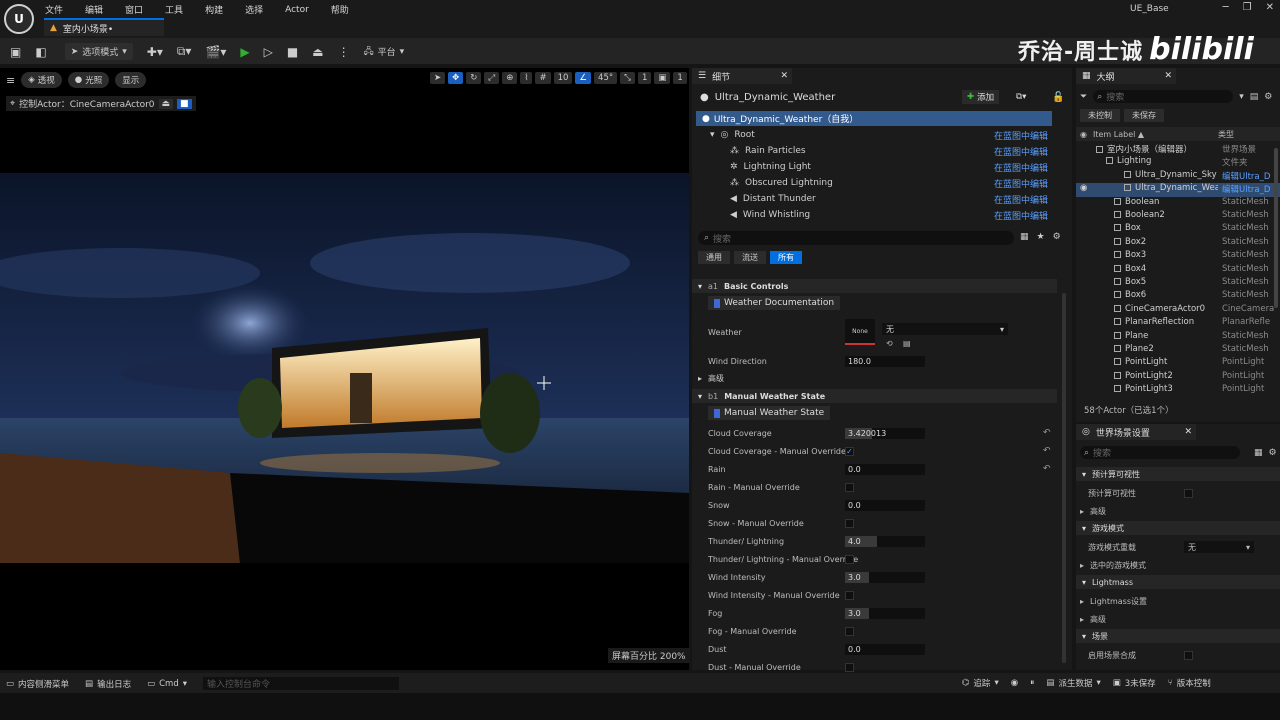 This screenshot has width=1280, height=720. I want to click on not-saved-filter: 未保存, so click(1144, 115).